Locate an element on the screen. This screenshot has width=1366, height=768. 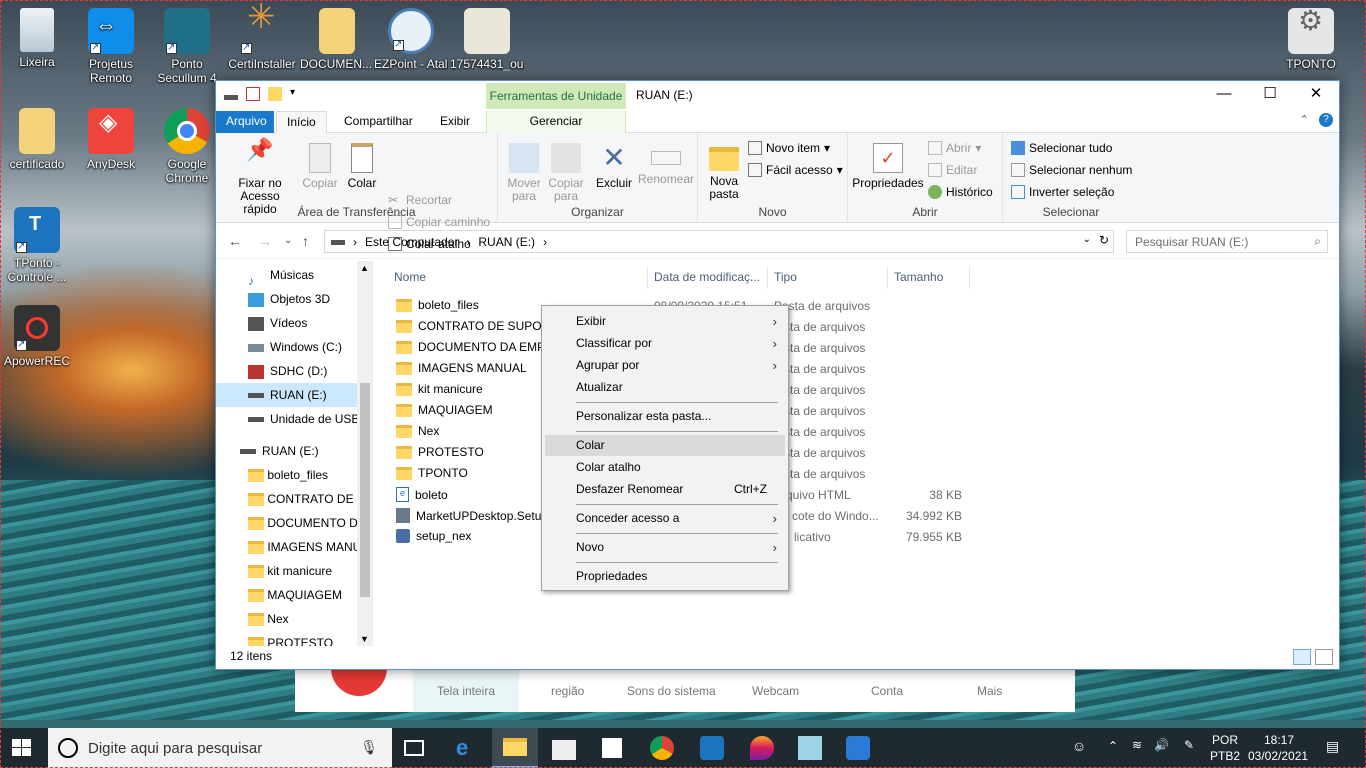
menu-item-novo: Novo › is located at coordinates (665, 547).